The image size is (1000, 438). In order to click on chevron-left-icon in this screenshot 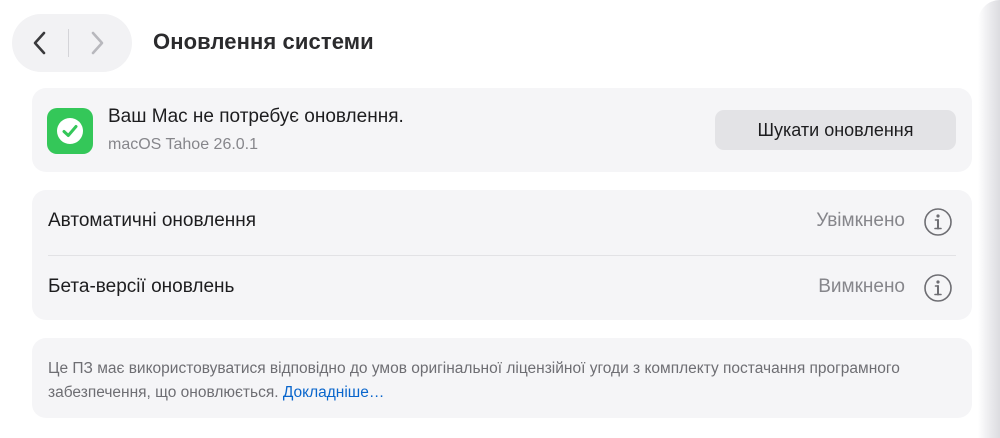, I will do `click(39, 43)`.